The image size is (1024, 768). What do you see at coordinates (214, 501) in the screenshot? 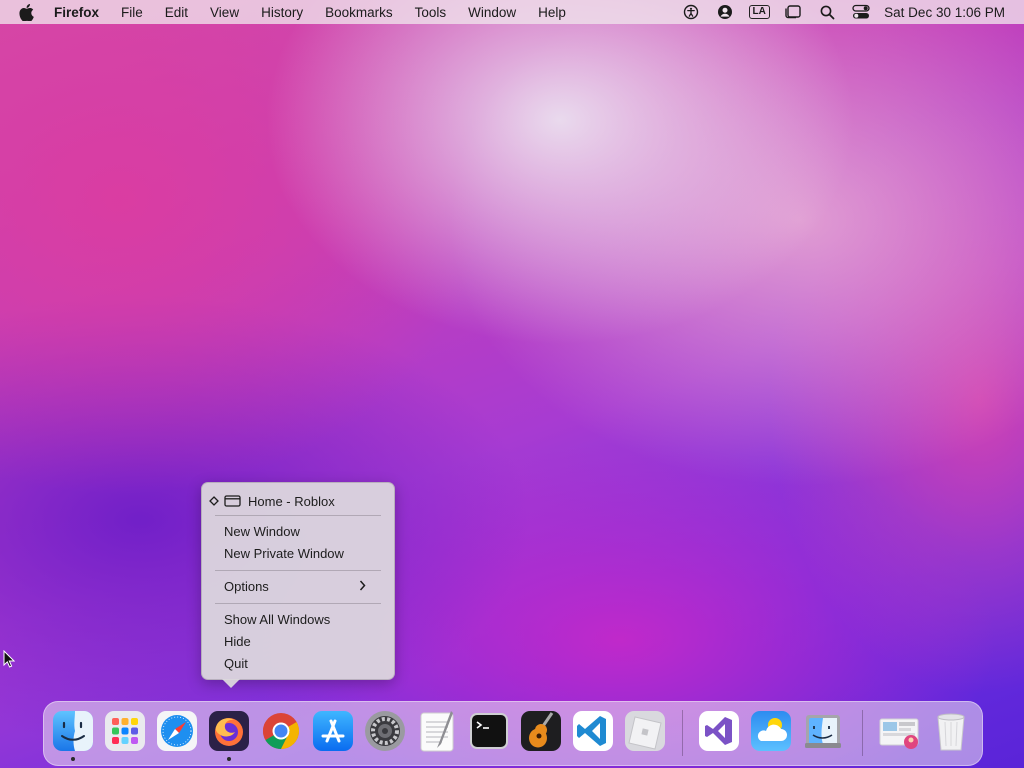
I see `active-window-diamond-icon` at bounding box center [214, 501].